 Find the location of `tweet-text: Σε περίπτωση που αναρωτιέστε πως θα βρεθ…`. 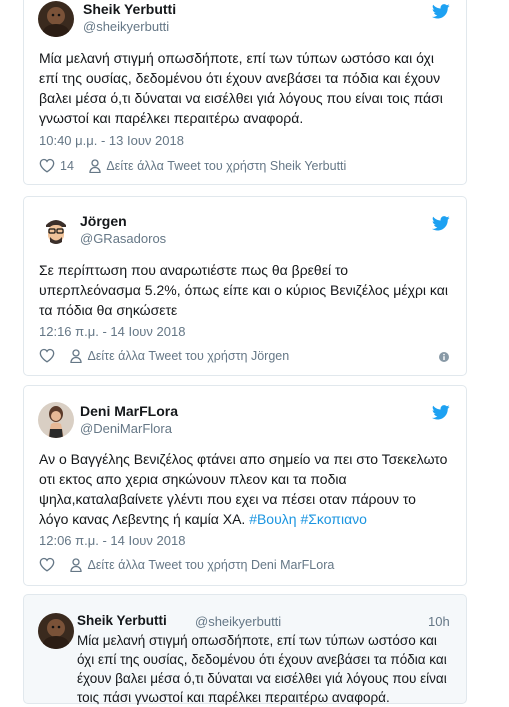

tweet-text: Σε περίπτωση που αναρωτιέστε πως θα βρεθ… is located at coordinates (243, 290).